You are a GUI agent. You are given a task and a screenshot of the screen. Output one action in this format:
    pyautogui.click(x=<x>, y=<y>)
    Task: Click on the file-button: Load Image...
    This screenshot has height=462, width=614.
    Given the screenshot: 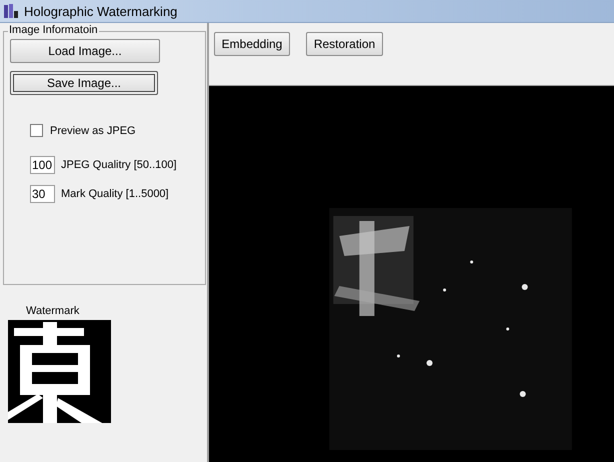 What is the action you would take?
    pyautogui.click(x=85, y=51)
    